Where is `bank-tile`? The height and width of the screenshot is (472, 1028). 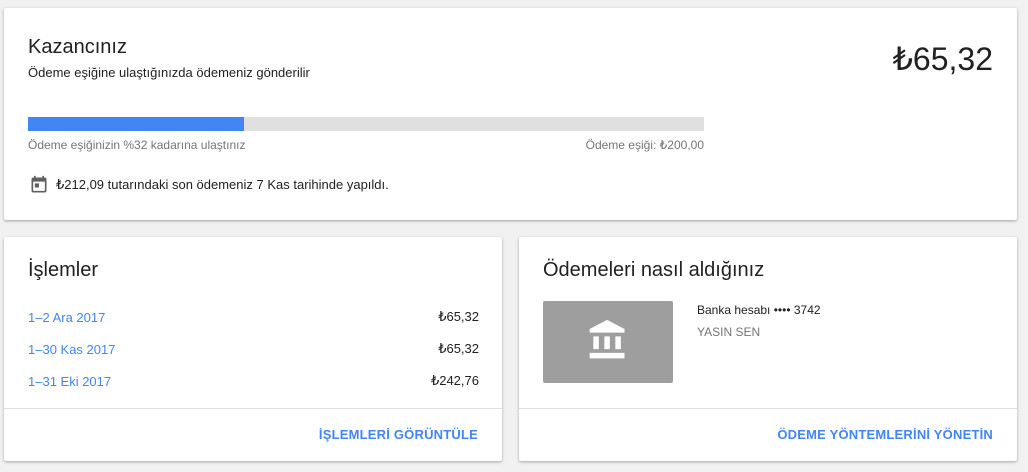 bank-tile is located at coordinates (608, 342).